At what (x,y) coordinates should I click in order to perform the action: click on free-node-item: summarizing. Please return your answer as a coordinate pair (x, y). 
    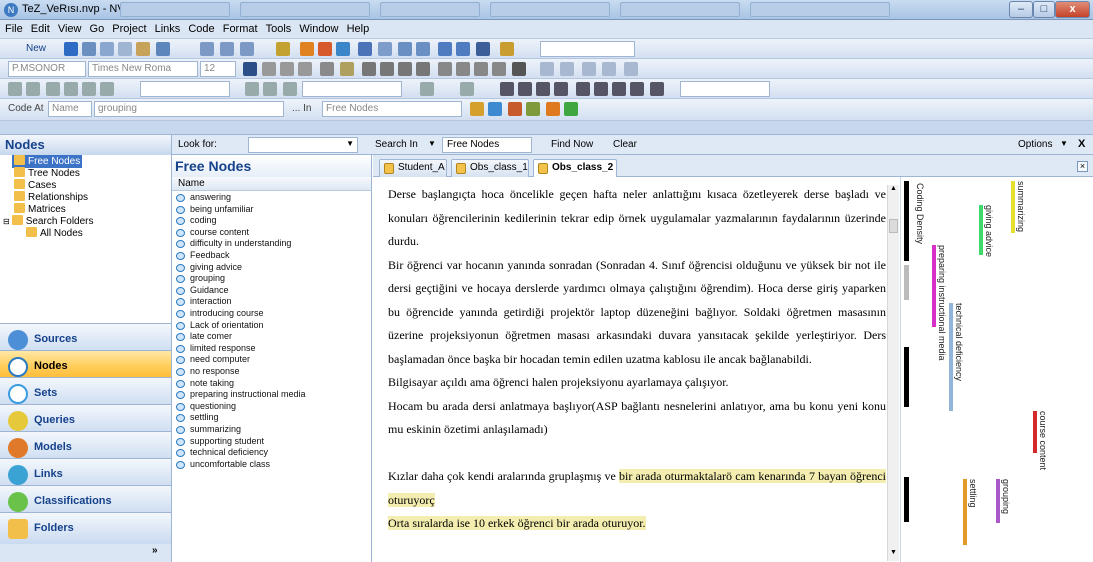
    Looking at the image, I should click on (271, 430).